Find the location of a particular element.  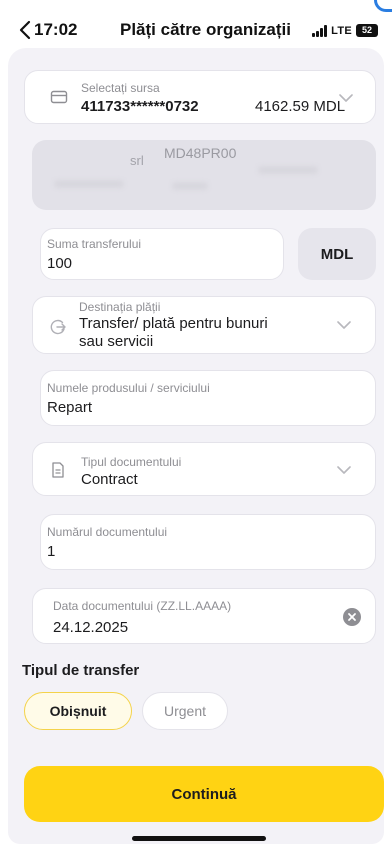

document-type-value: Contract is located at coordinates (109, 479).